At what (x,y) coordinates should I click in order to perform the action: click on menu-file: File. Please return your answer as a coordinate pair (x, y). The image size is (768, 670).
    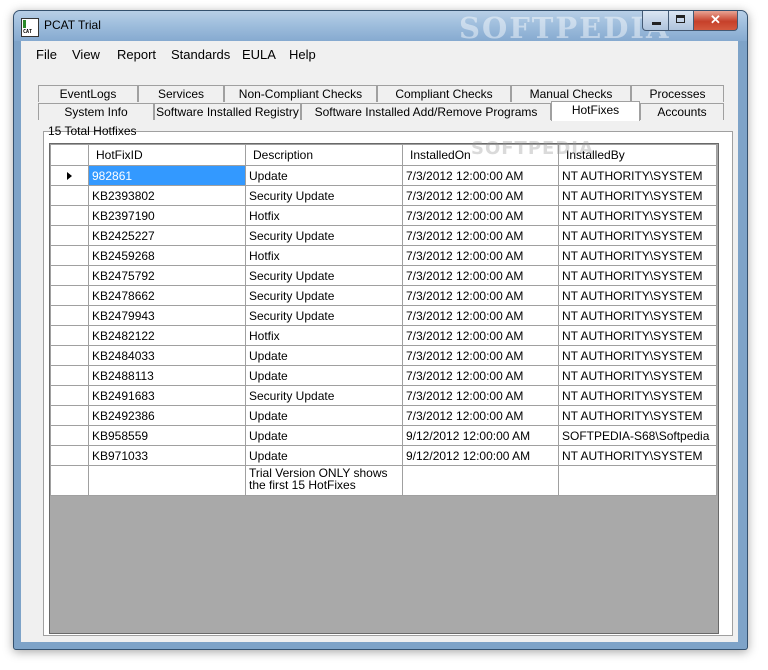
    Looking at the image, I should click on (46, 54).